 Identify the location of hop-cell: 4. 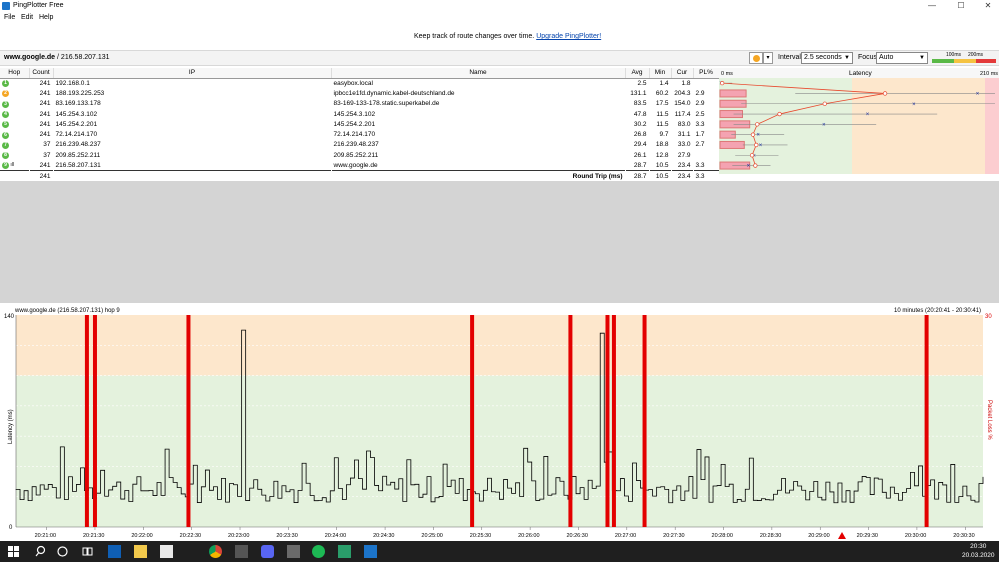
(14, 114).